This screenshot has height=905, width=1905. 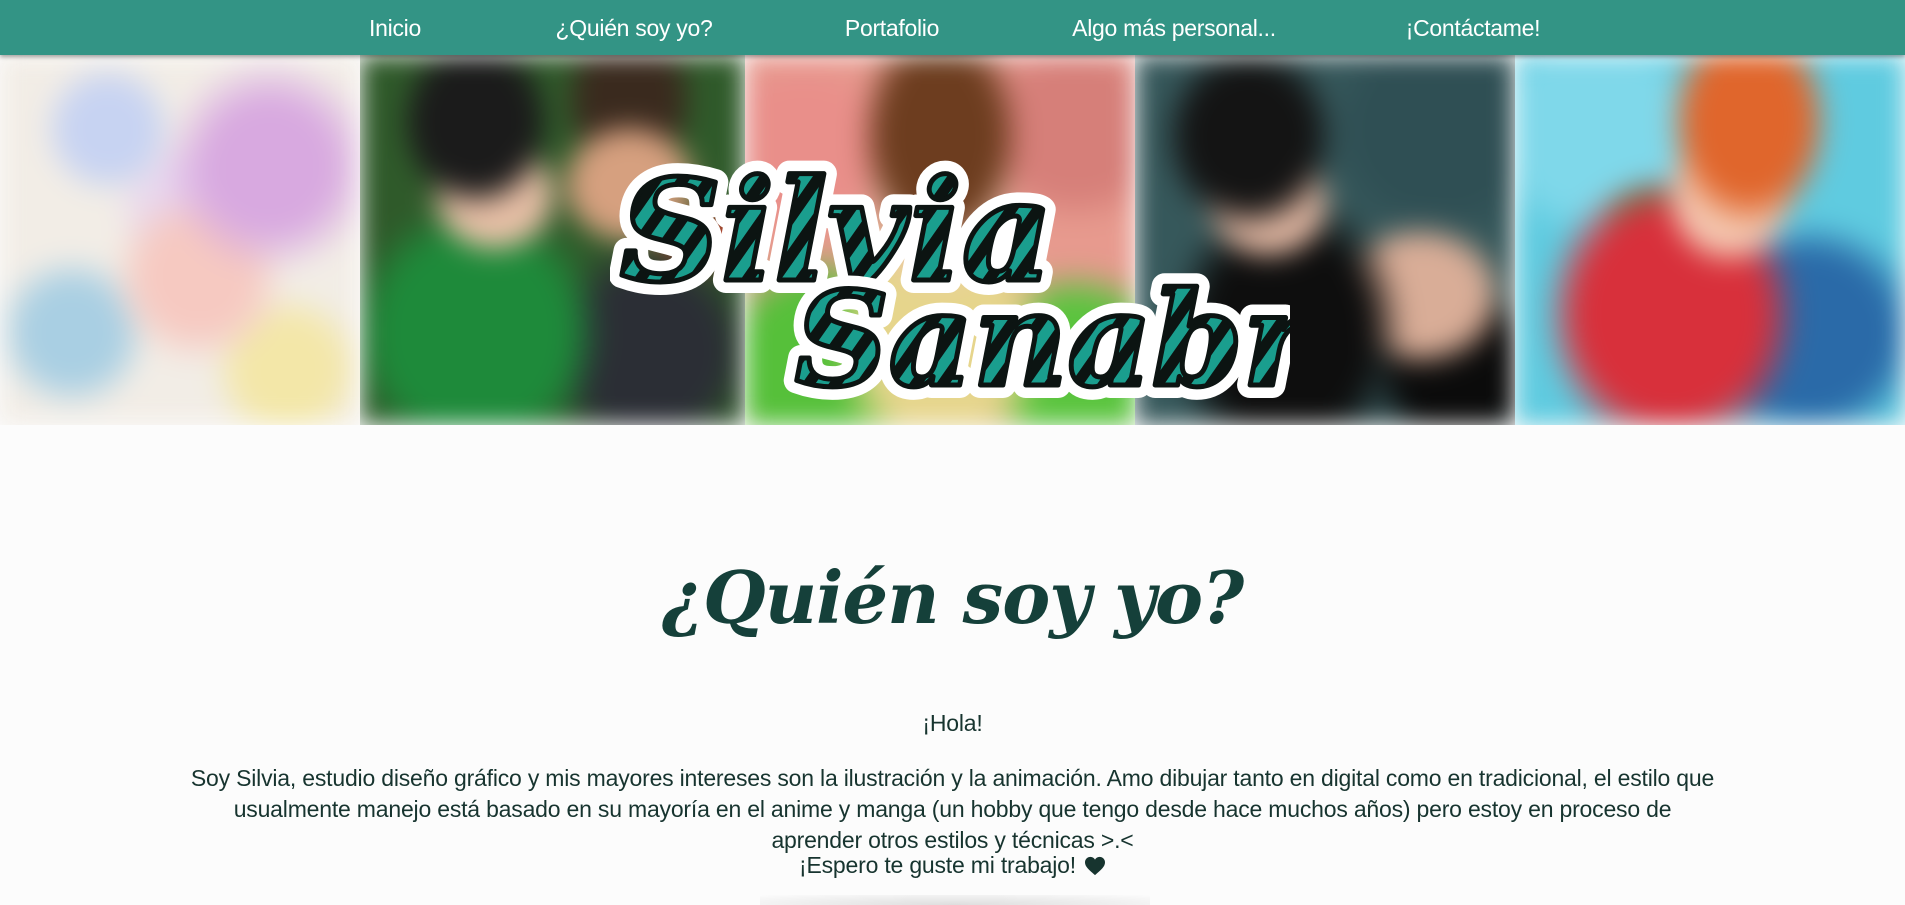 I want to click on section-title: ¿Quién soy yo?, so click(x=952, y=597).